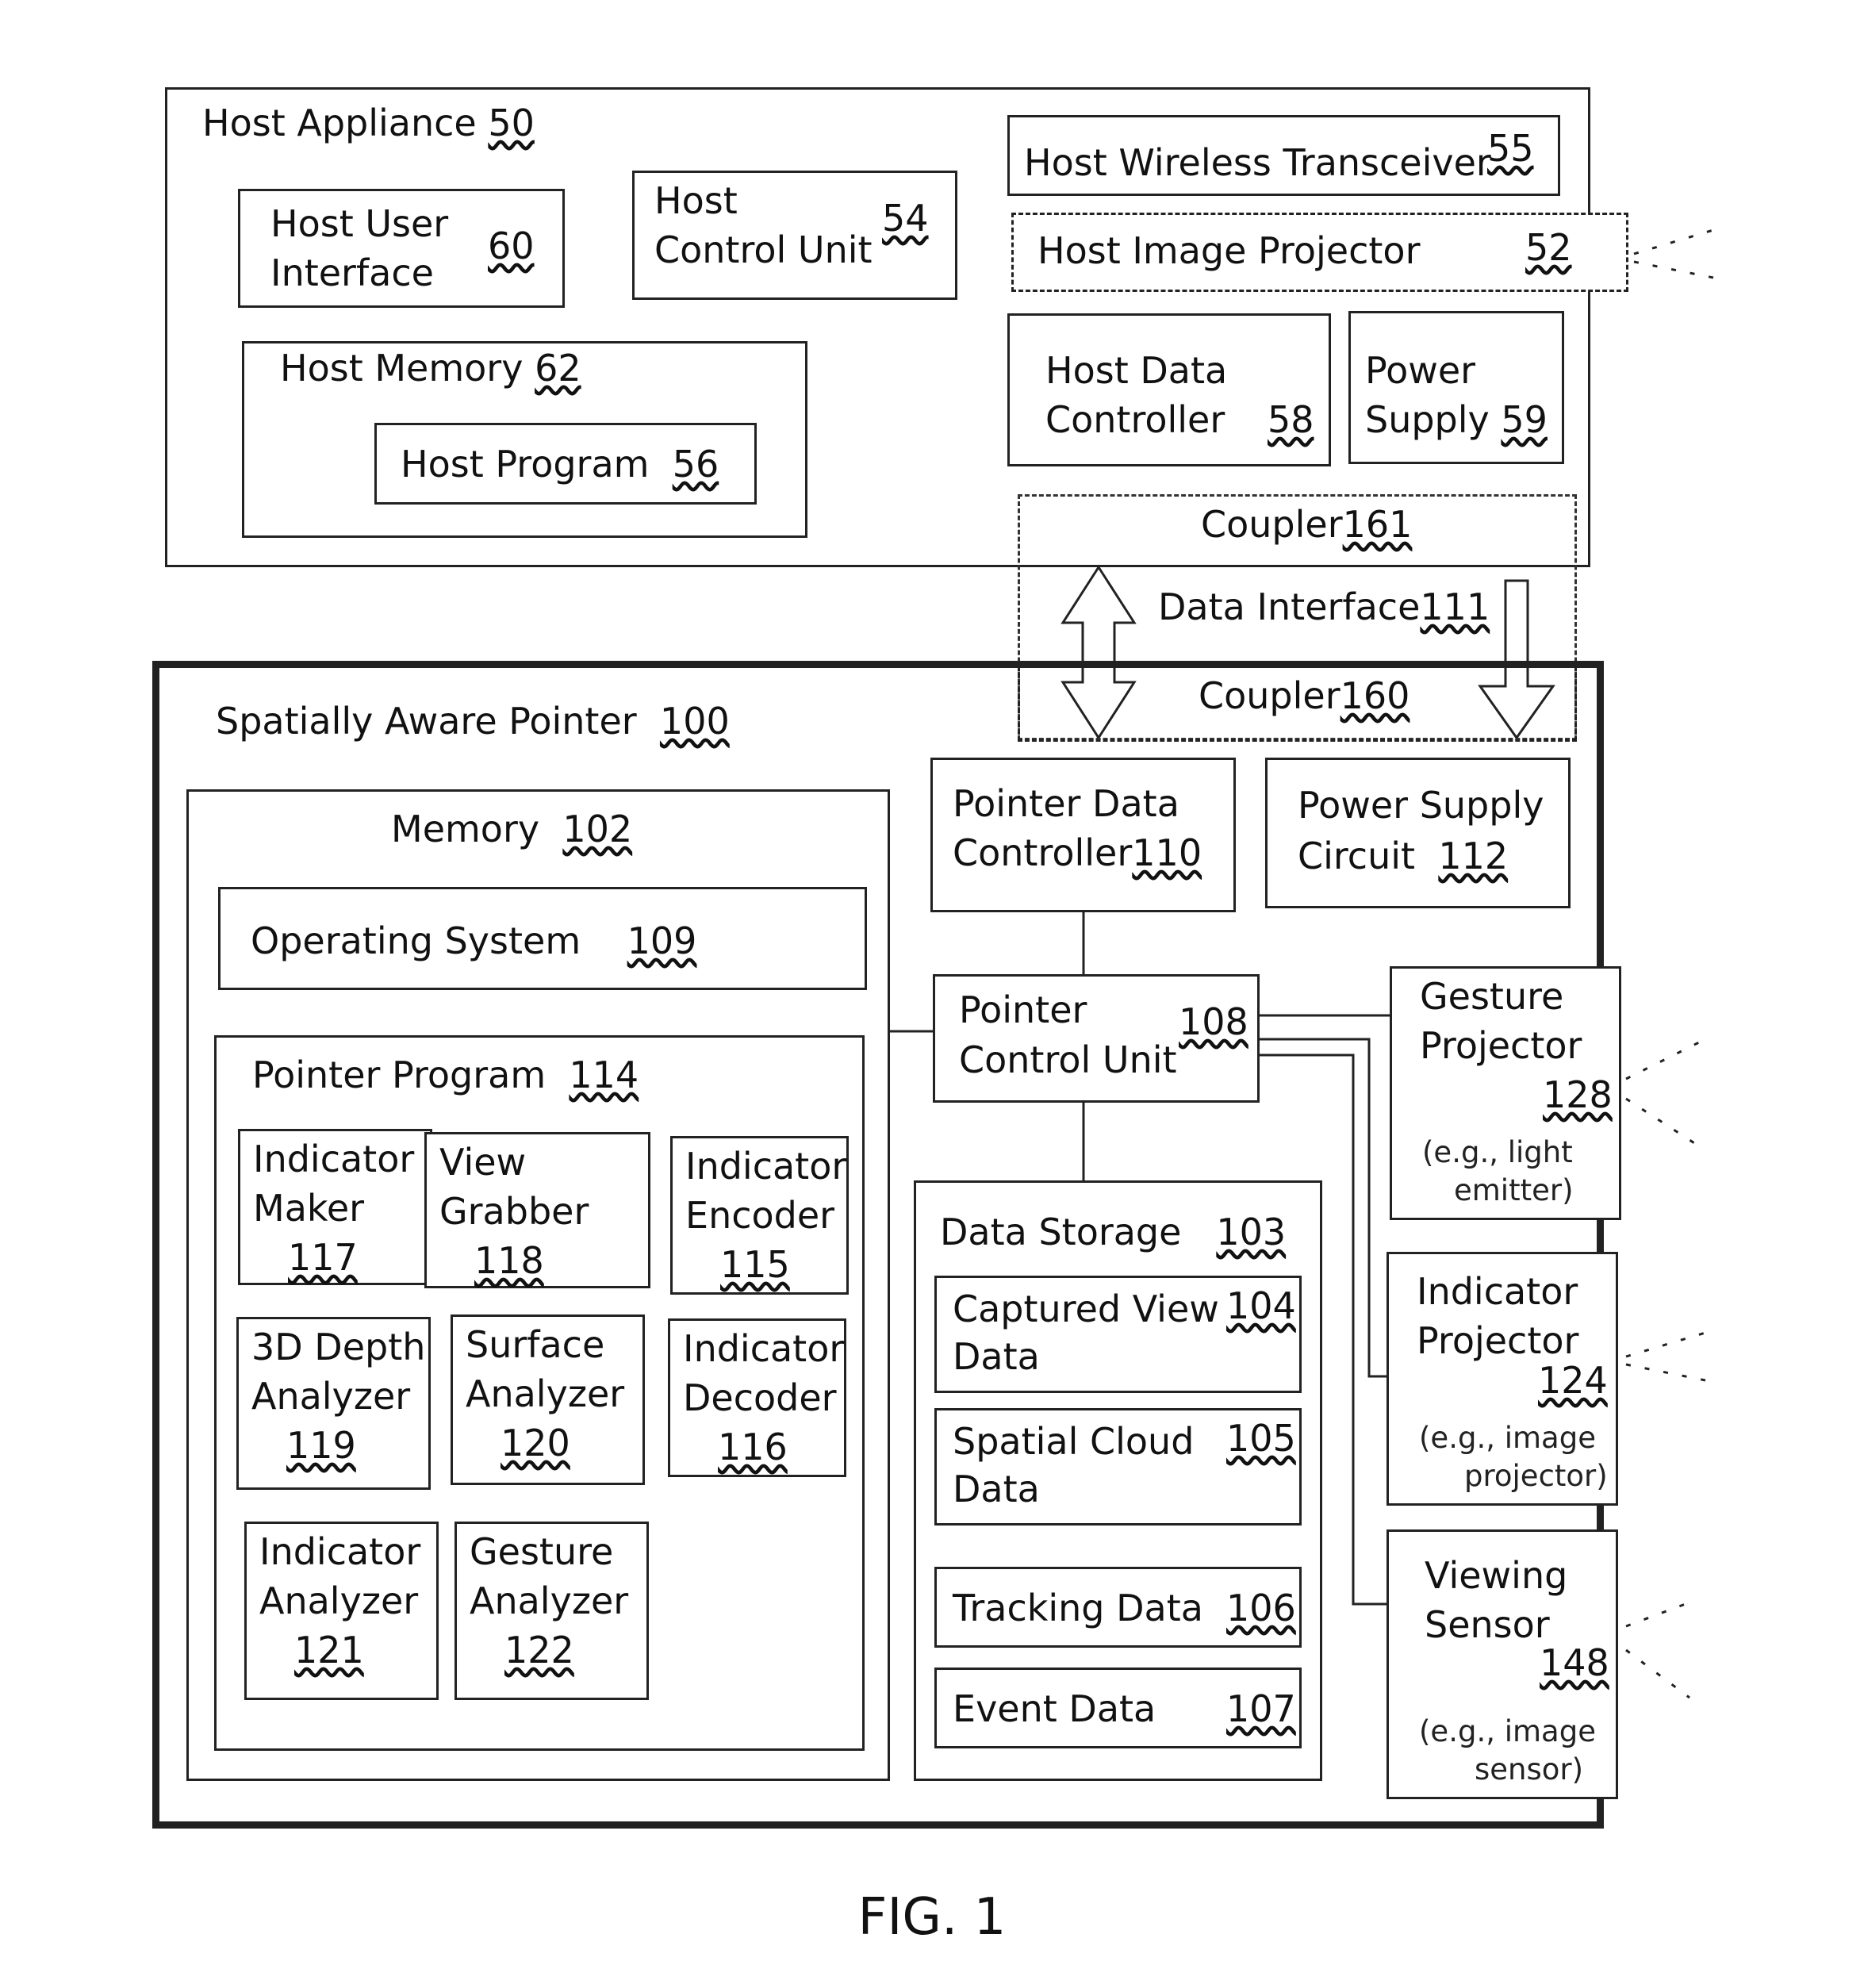 The width and height of the screenshot is (1864, 1988). I want to click on module-line2: Maker, so click(309, 1209).